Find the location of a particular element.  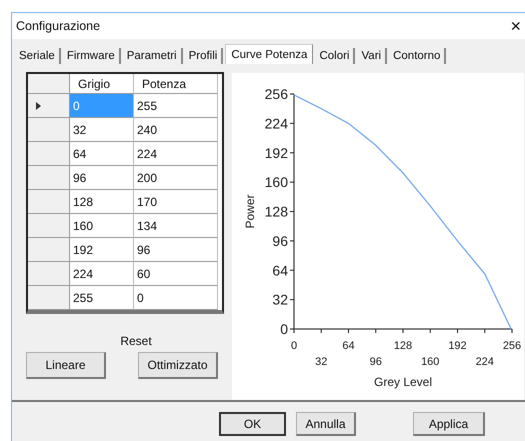

tab: Curve Potenza is located at coordinates (269, 54).